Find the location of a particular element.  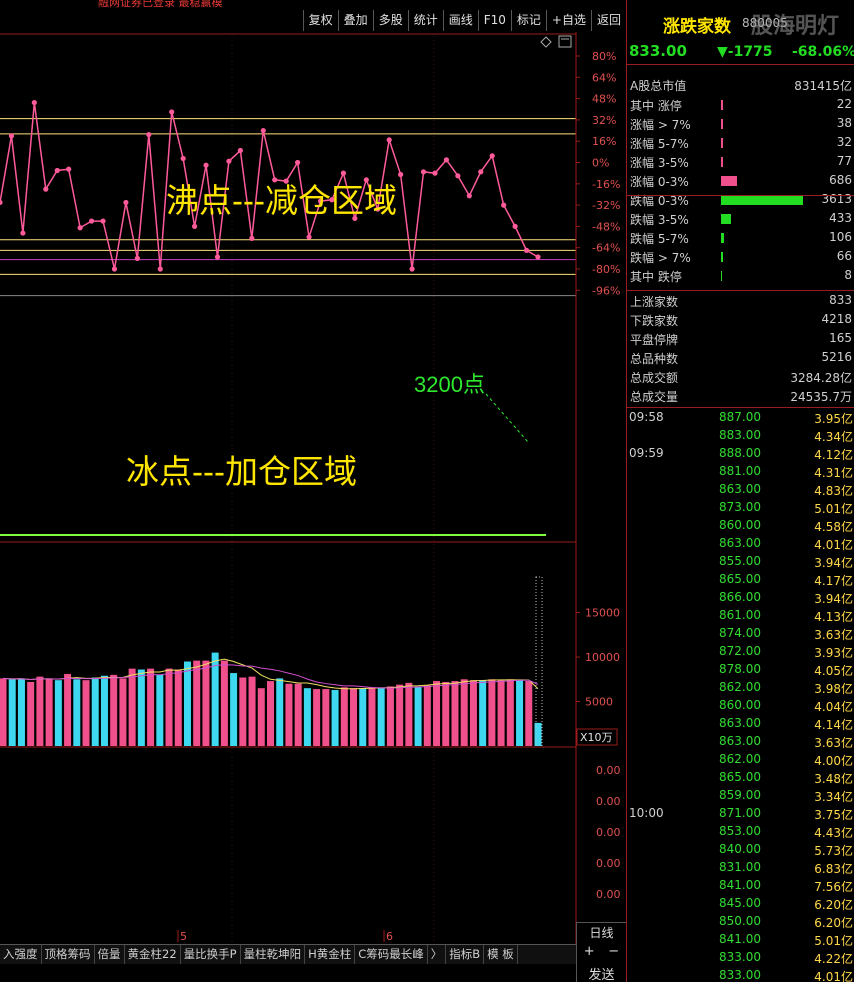

tick-row: 845.00 6.20亿 is located at coordinates (786, 904).